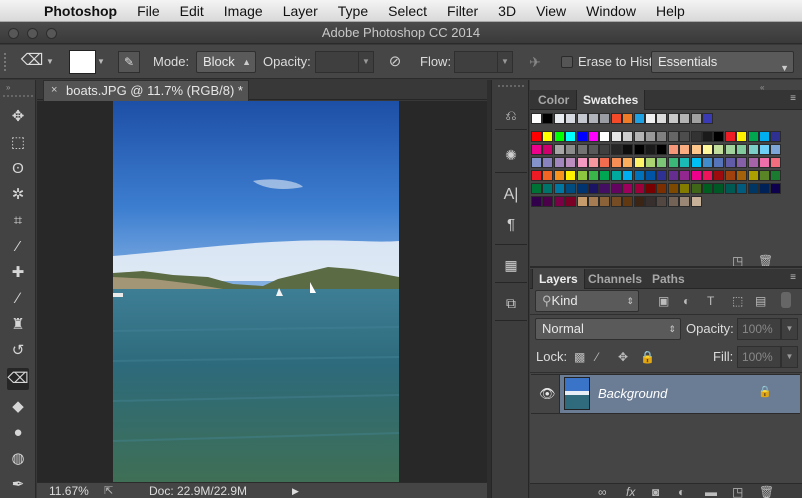 The height and width of the screenshot is (498, 802). What do you see at coordinates (711, 491) in the screenshot?
I see `new-group-icon: ▬` at bounding box center [711, 491].